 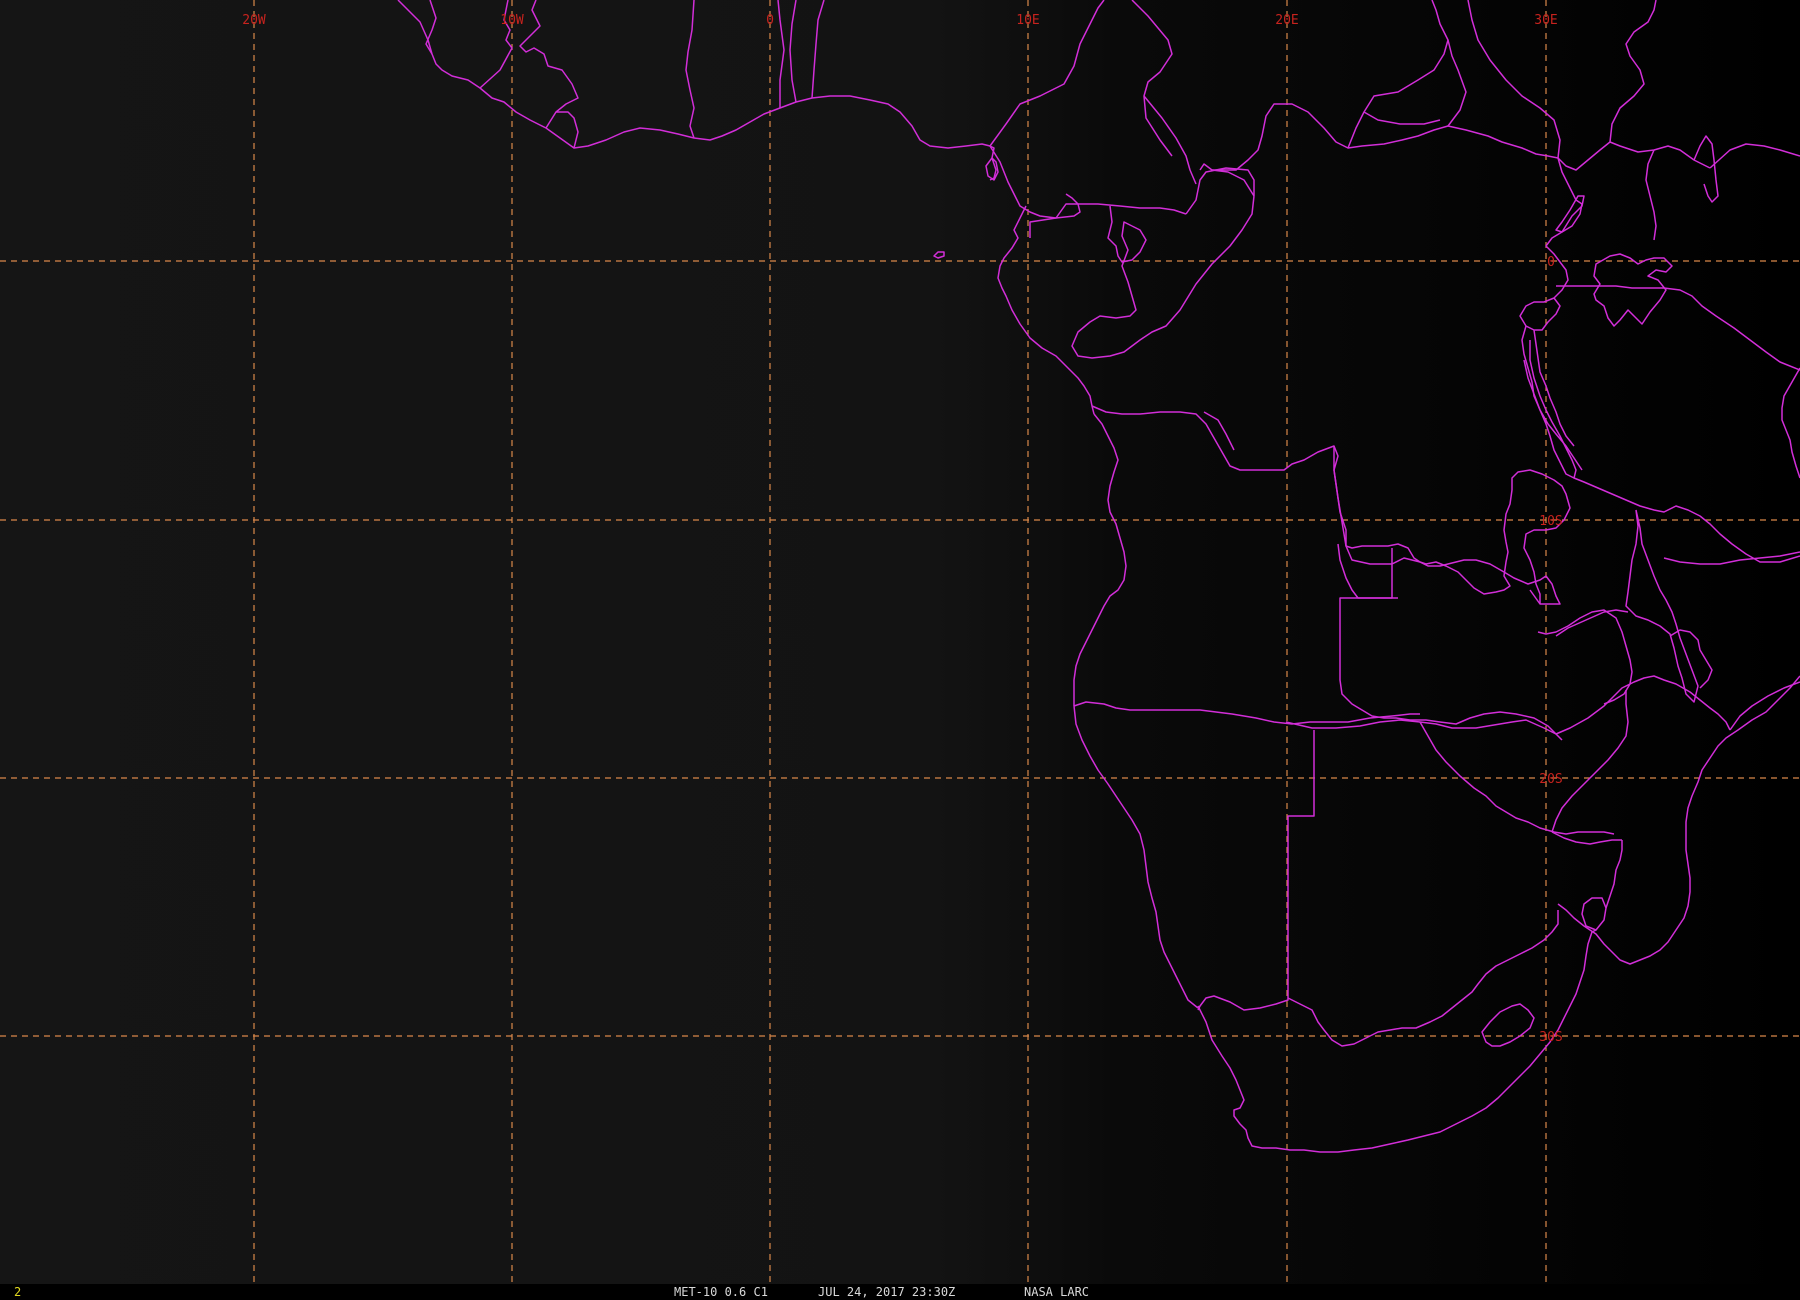 I want to click on datetime-label: JUL 24, 2017 23:30Z, so click(x=887, y=1292).